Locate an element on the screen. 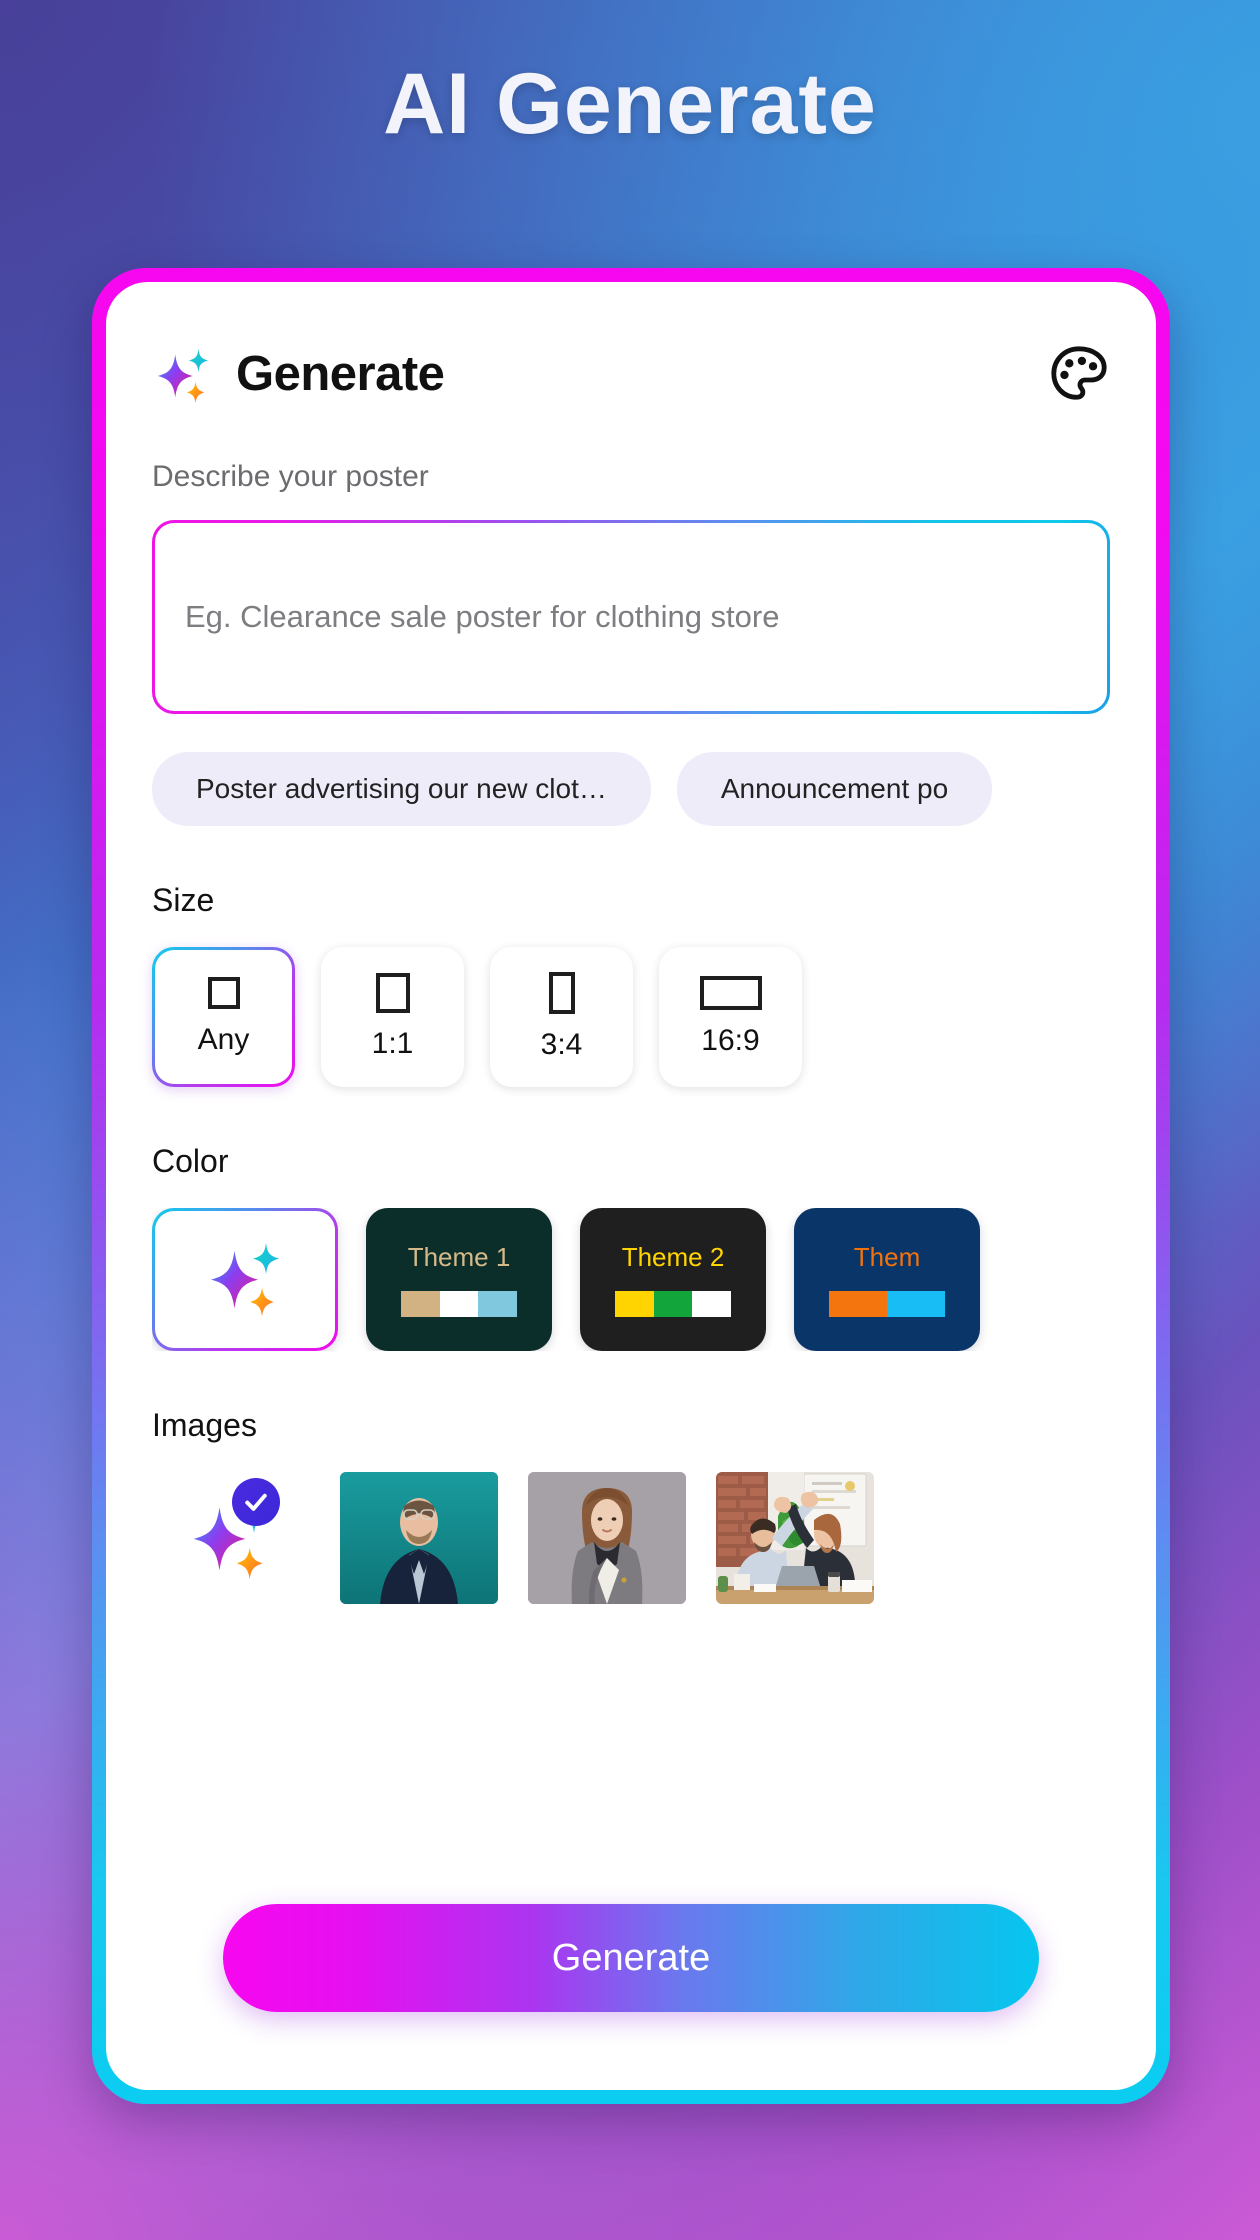  card-title: Generate is located at coordinates (340, 374).